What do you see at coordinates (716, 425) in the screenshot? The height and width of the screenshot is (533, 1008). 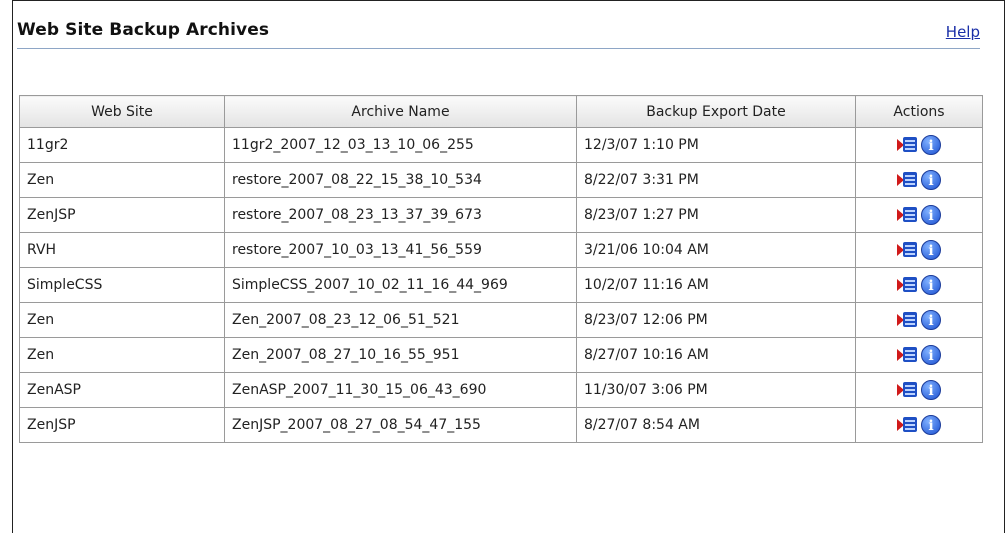 I see `cell-backup-export-date: 8/27/07 8:54 AM` at bounding box center [716, 425].